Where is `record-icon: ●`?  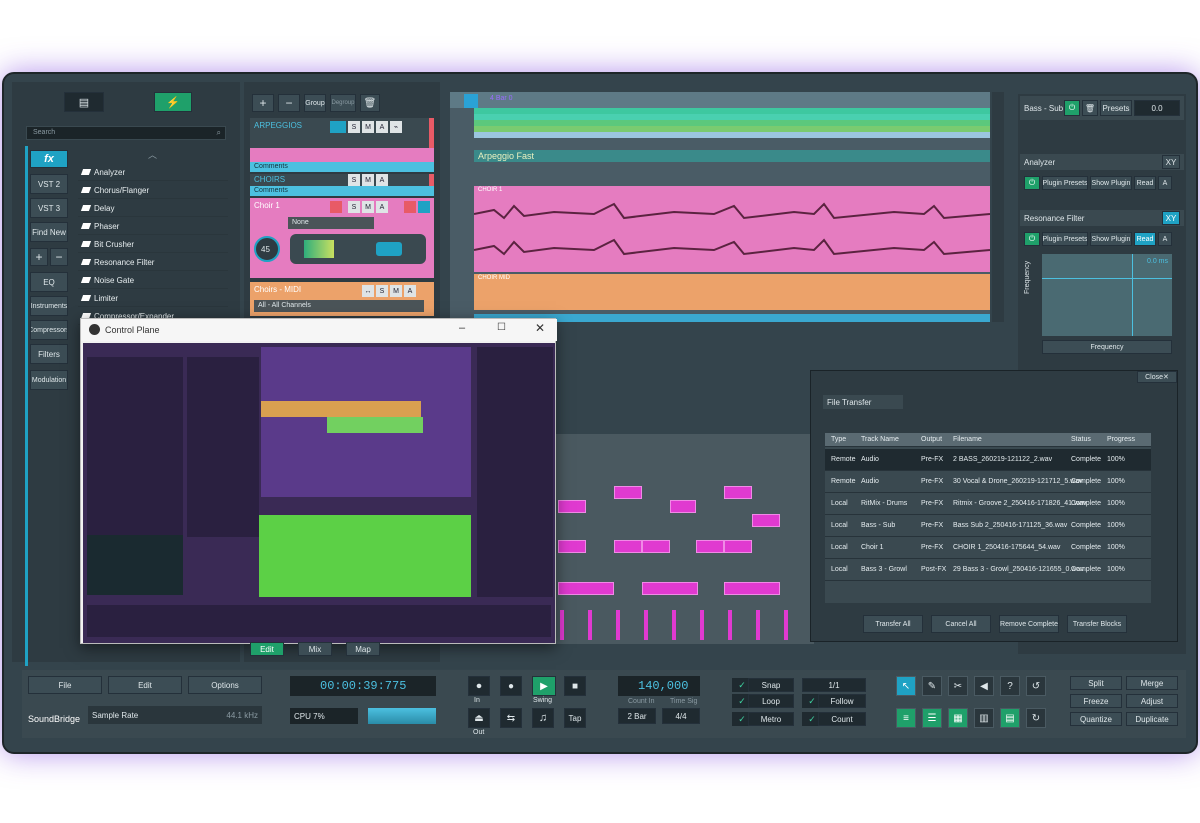
record-icon: ● is located at coordinates (511, 686).